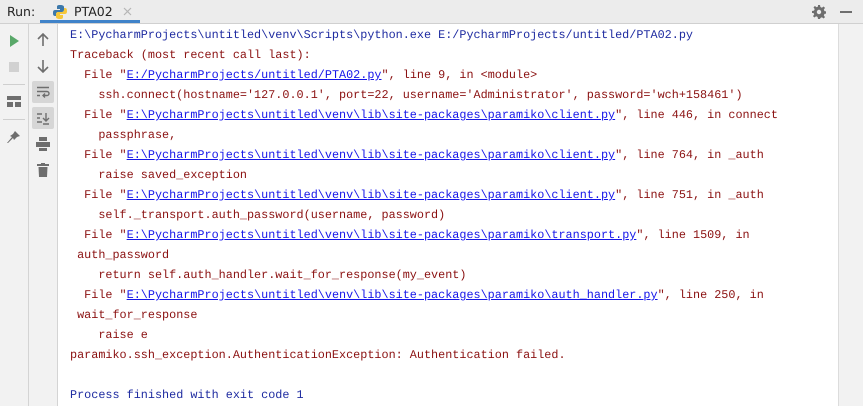  Describe the element at coordinates (190, 55) in the screenshot. I see `traceback-line: Traceback (most recent call last):` at that location.